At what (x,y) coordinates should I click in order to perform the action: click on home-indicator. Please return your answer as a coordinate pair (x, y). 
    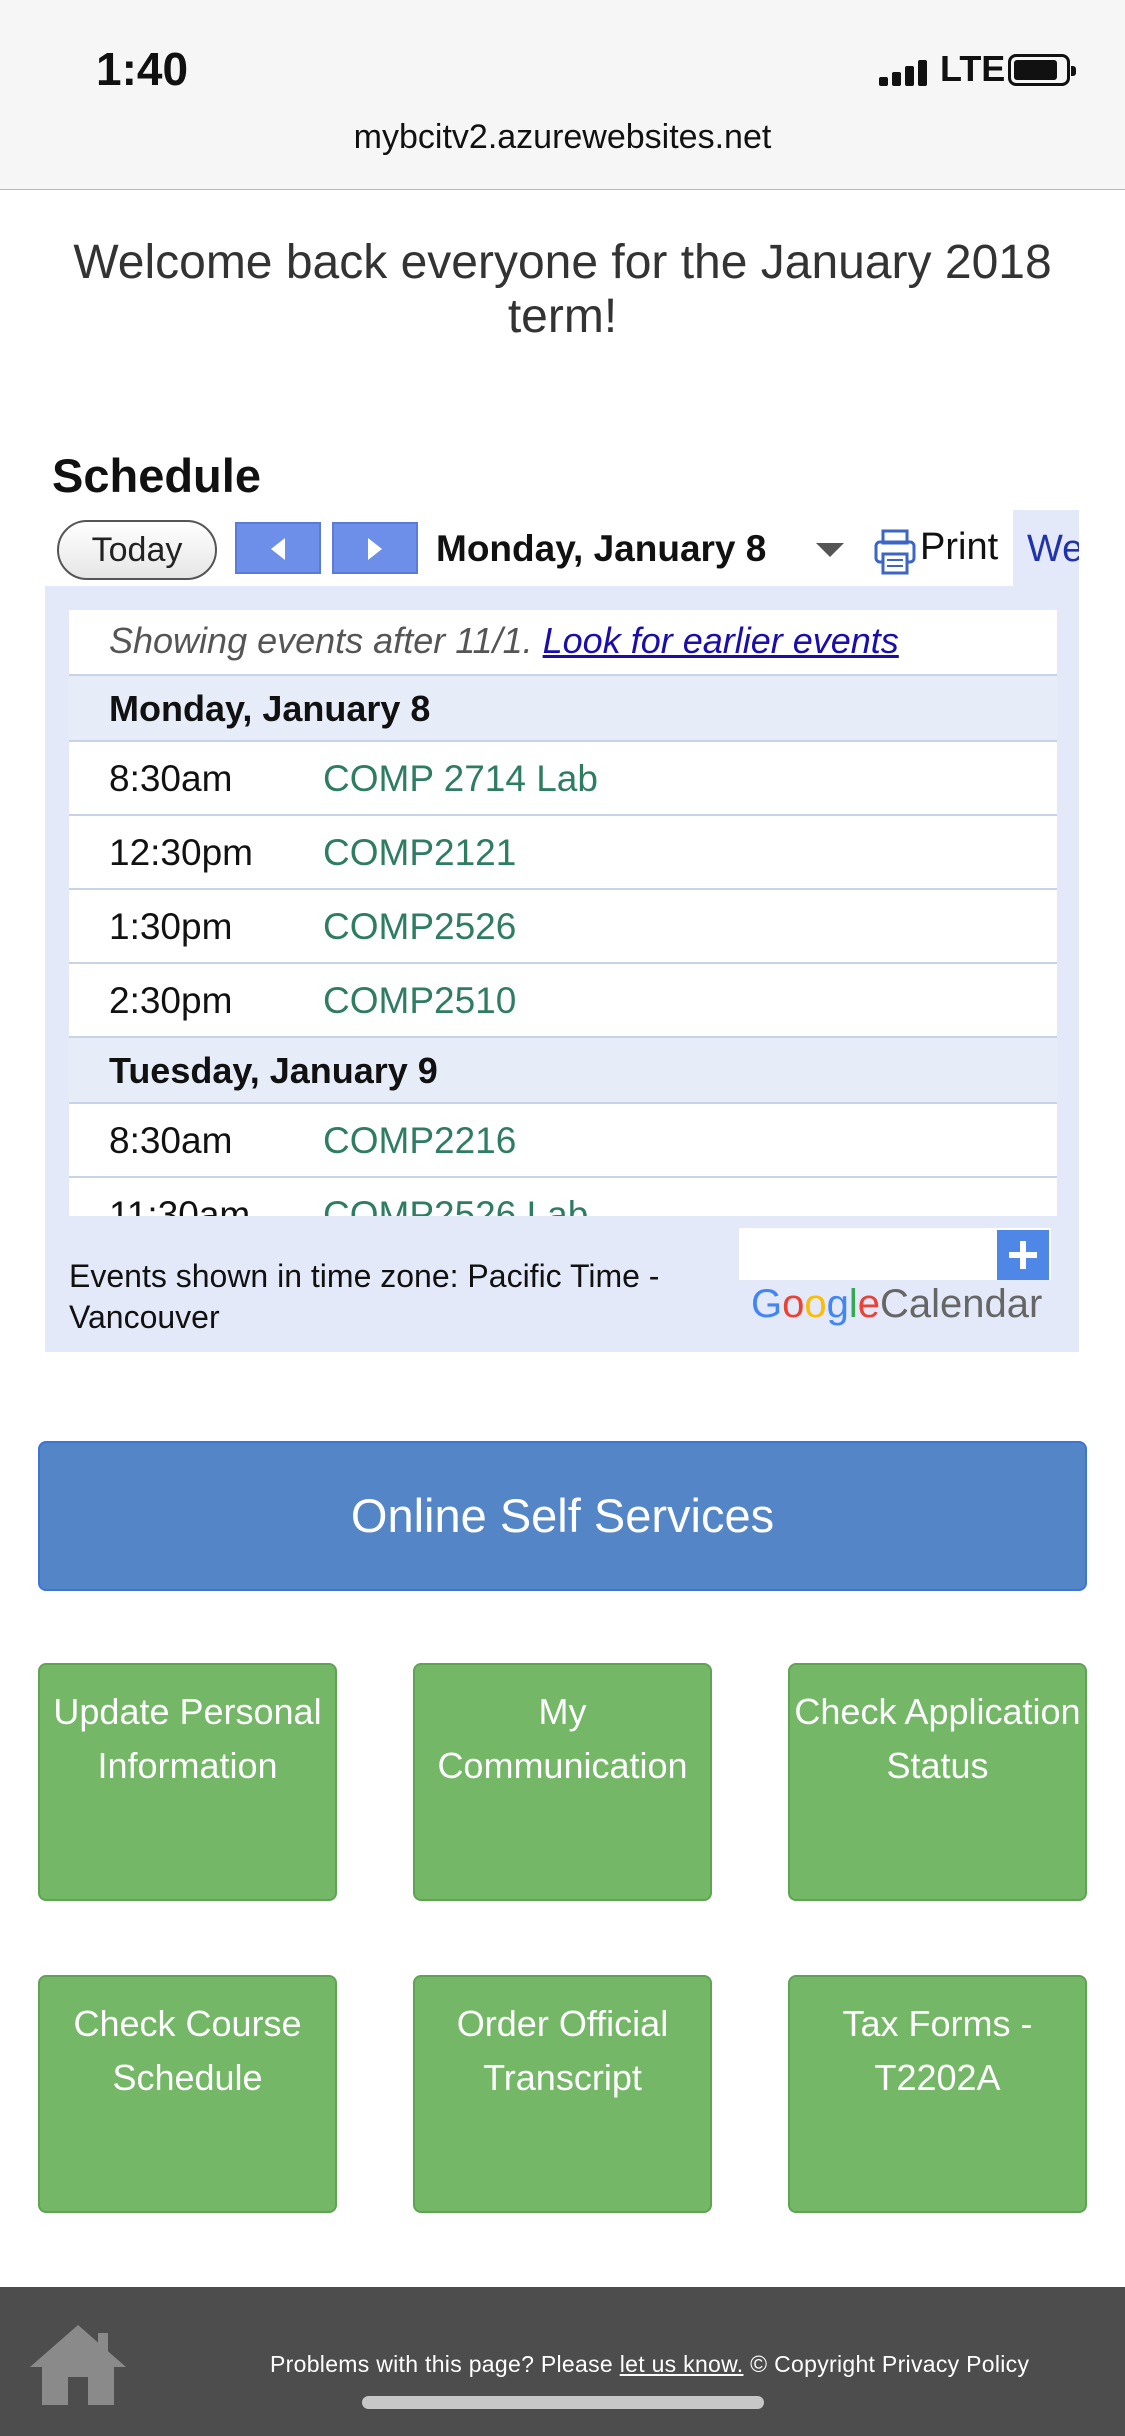
    Looking at the image, I should click on (563, 2402).